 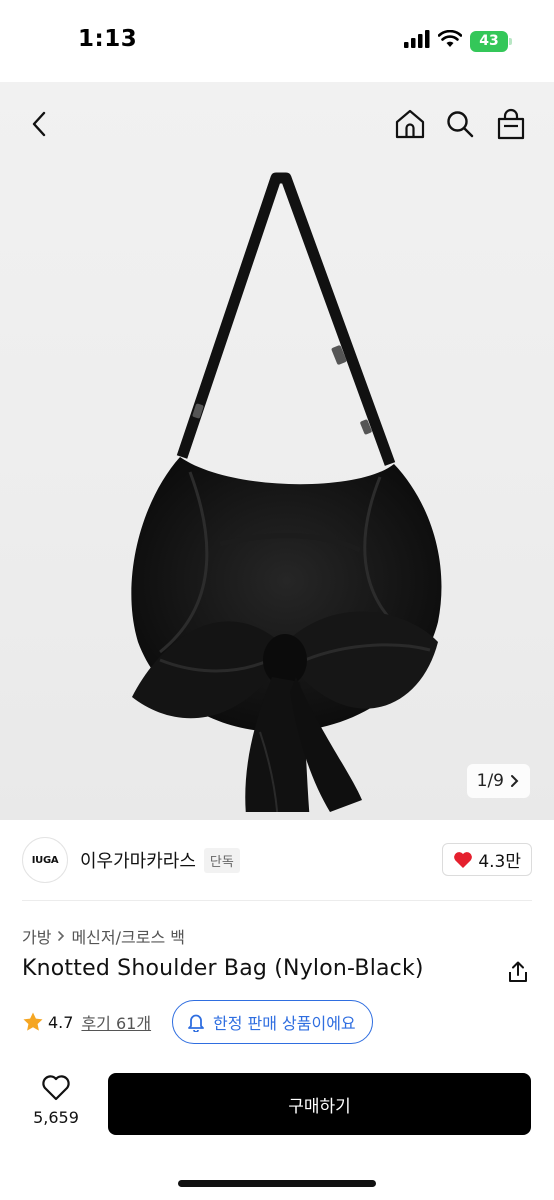 I want to click on share-icon, so click(x=518, y=971).